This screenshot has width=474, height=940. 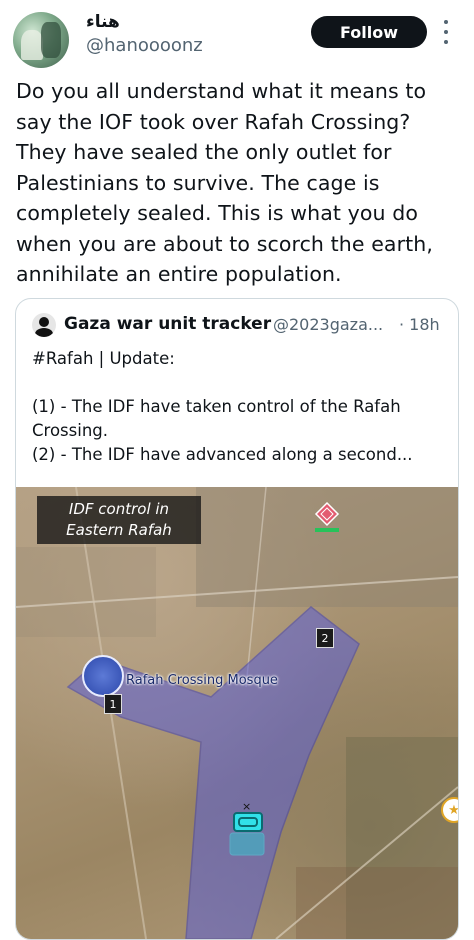 What do you see at coordinates (167, 324) in the screenshot?
I see `quoted-author-name: Gaza war unit tracker` at bounding box center [167, 324].